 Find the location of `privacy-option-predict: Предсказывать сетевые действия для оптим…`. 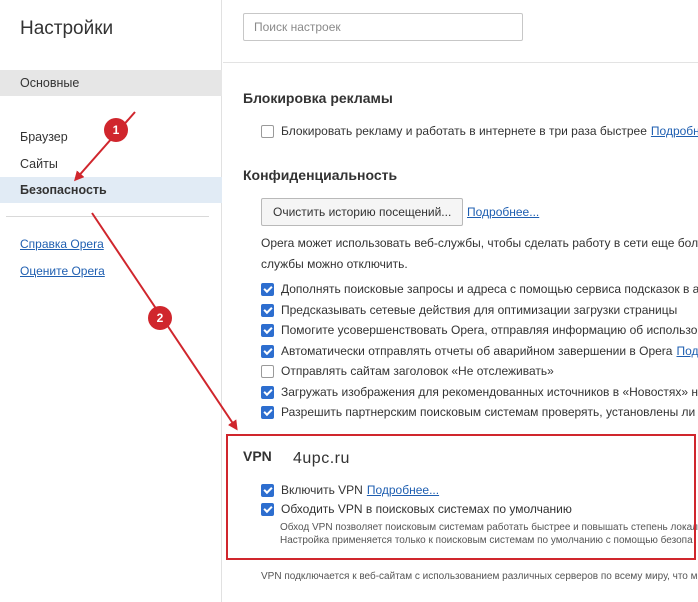

privacy-option-predict: Предсказывать сетевые действия для оптим… is located at coordinates (469, 310).